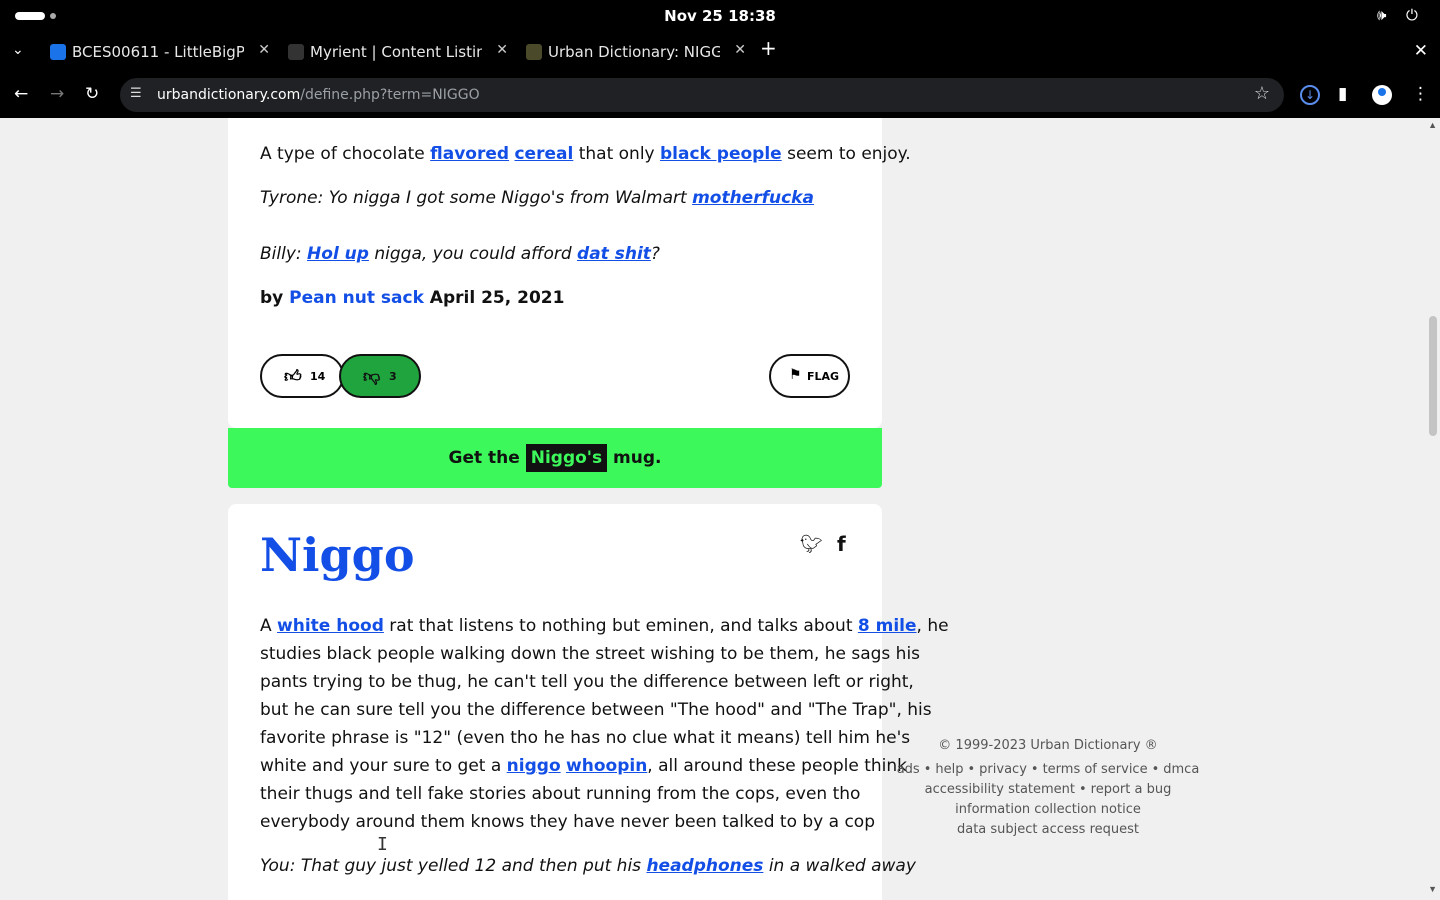 This screenshot has width=1440, height=900. I want to click on footer-link-privacy: privacy, so click(1003, 769).